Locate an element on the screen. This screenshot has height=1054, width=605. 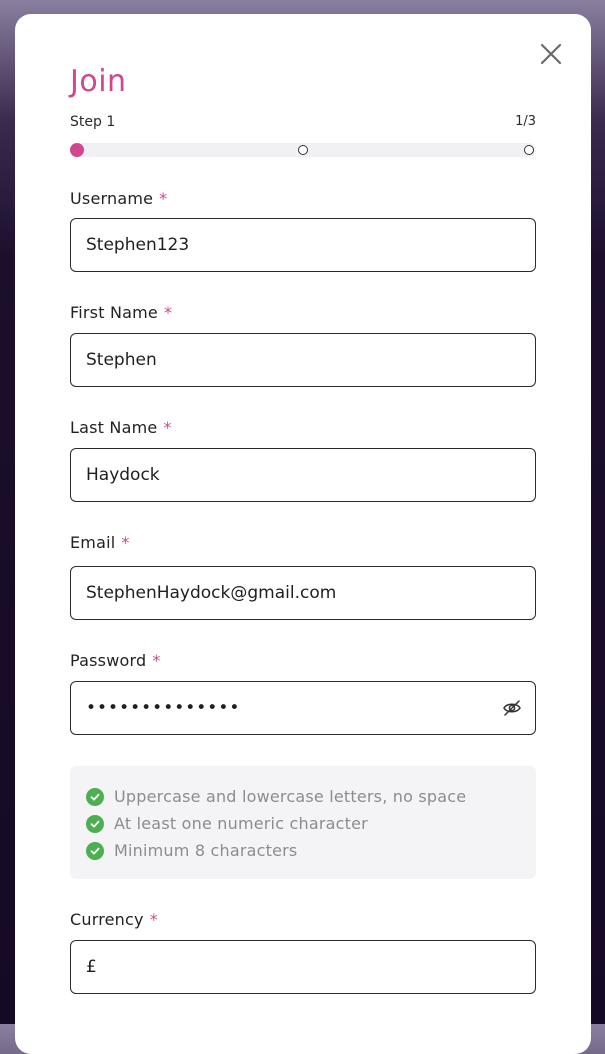
password-field is located at coordinates (303, 708).